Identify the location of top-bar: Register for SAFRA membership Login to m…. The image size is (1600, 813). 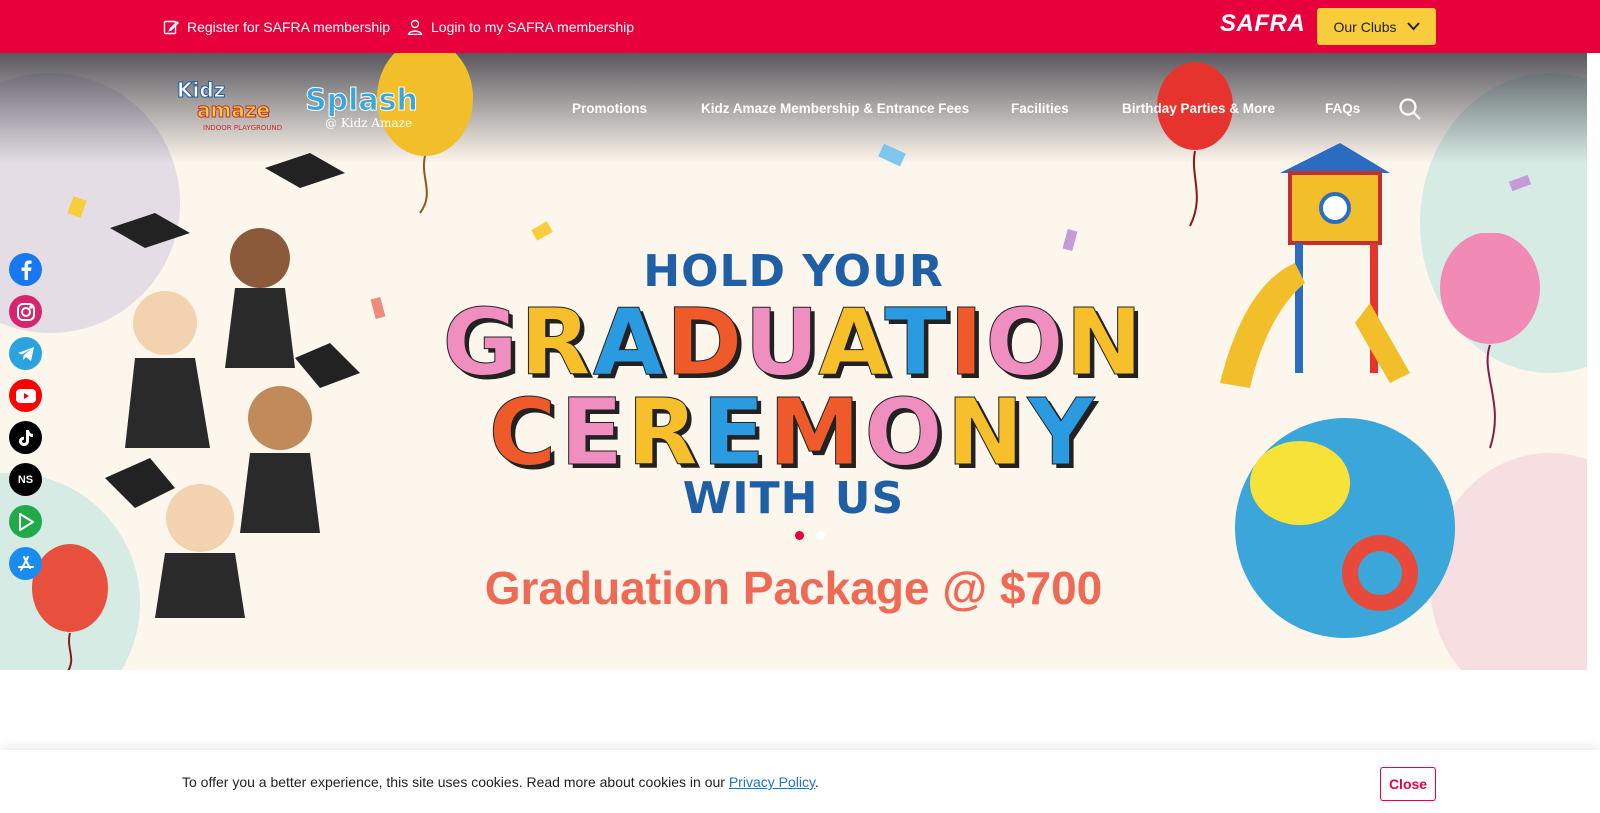
(800, 26).